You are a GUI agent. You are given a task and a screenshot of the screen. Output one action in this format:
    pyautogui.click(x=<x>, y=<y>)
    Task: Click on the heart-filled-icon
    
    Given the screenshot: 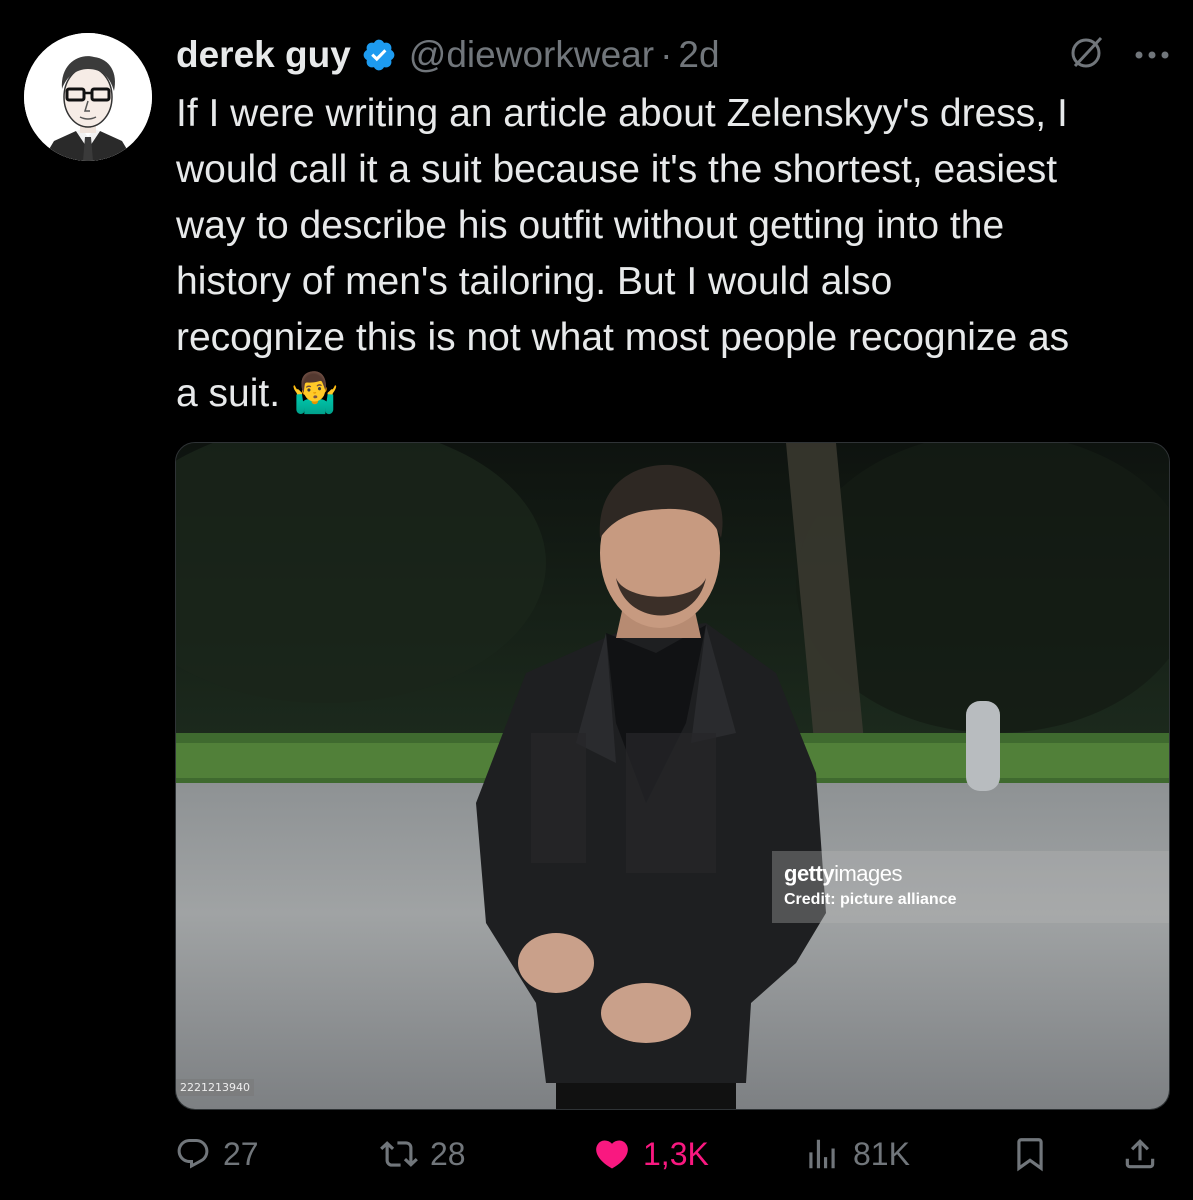 What is the action you would take?
    pyautogui.click(x=612, y=1154)
    